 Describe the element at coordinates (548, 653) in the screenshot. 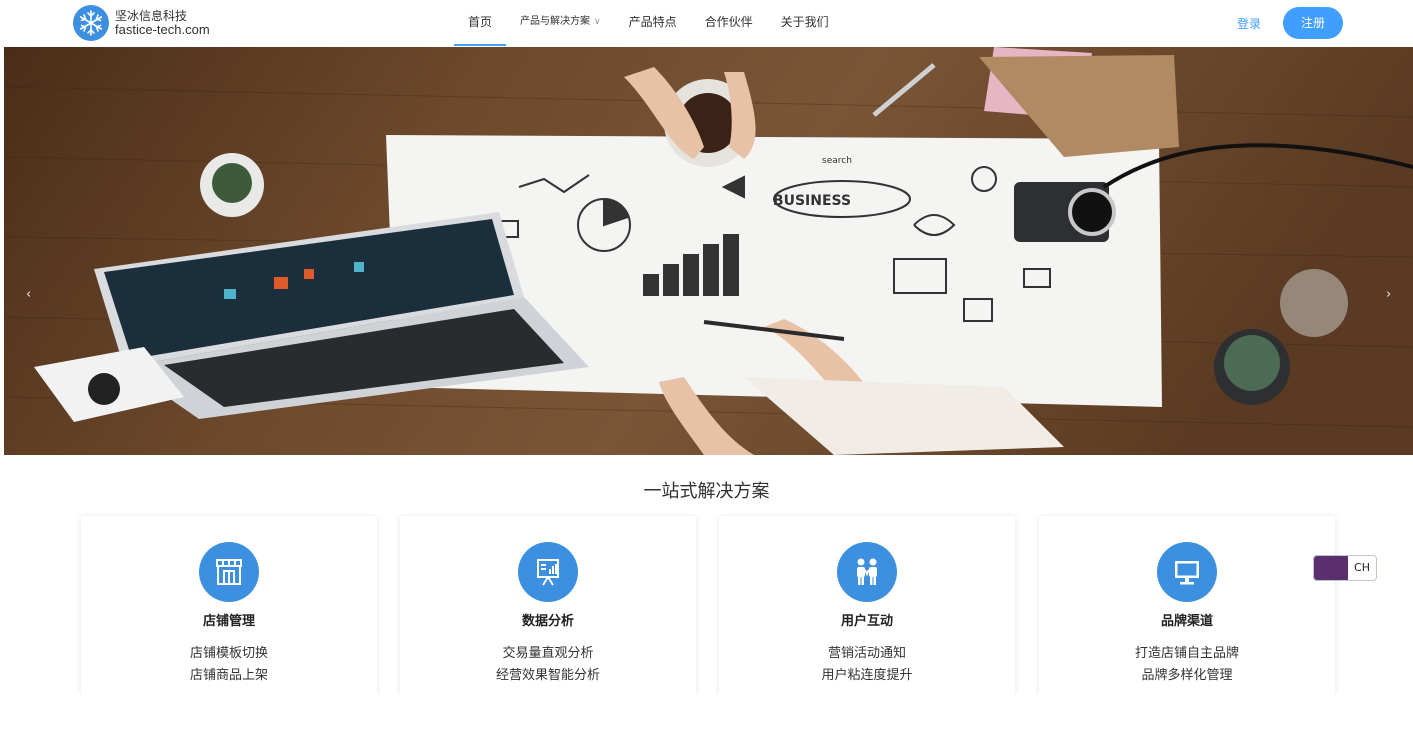

I see `card-feature: 交易量直观分析` at that location.